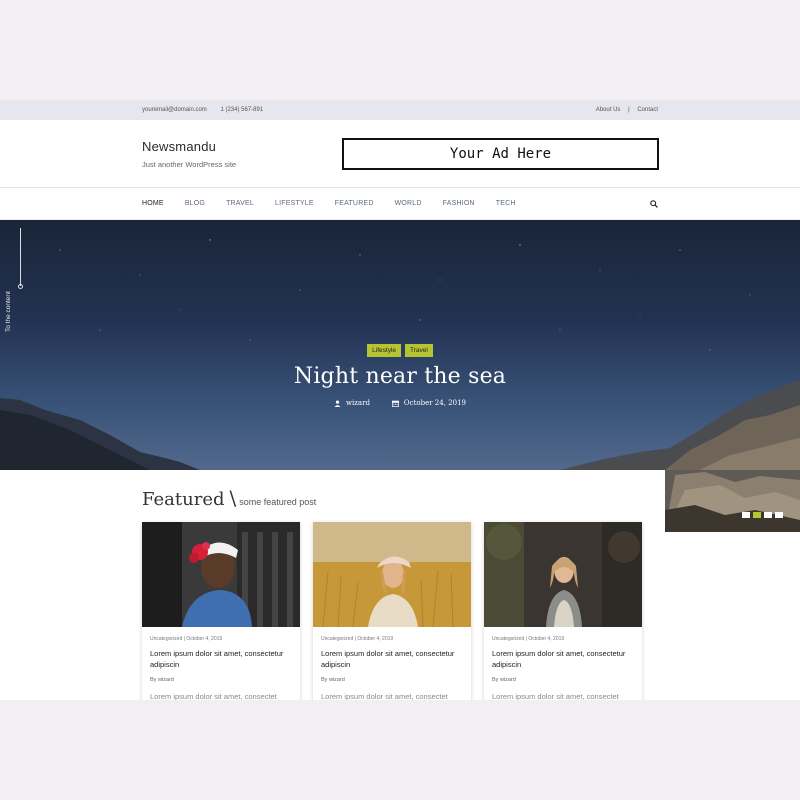 The width and height of the screenshot is (800, 800). What do you see at coordinates (757, 515) in the screenshot?
I see `slider-dot-active` at bounding box center [757, 515].